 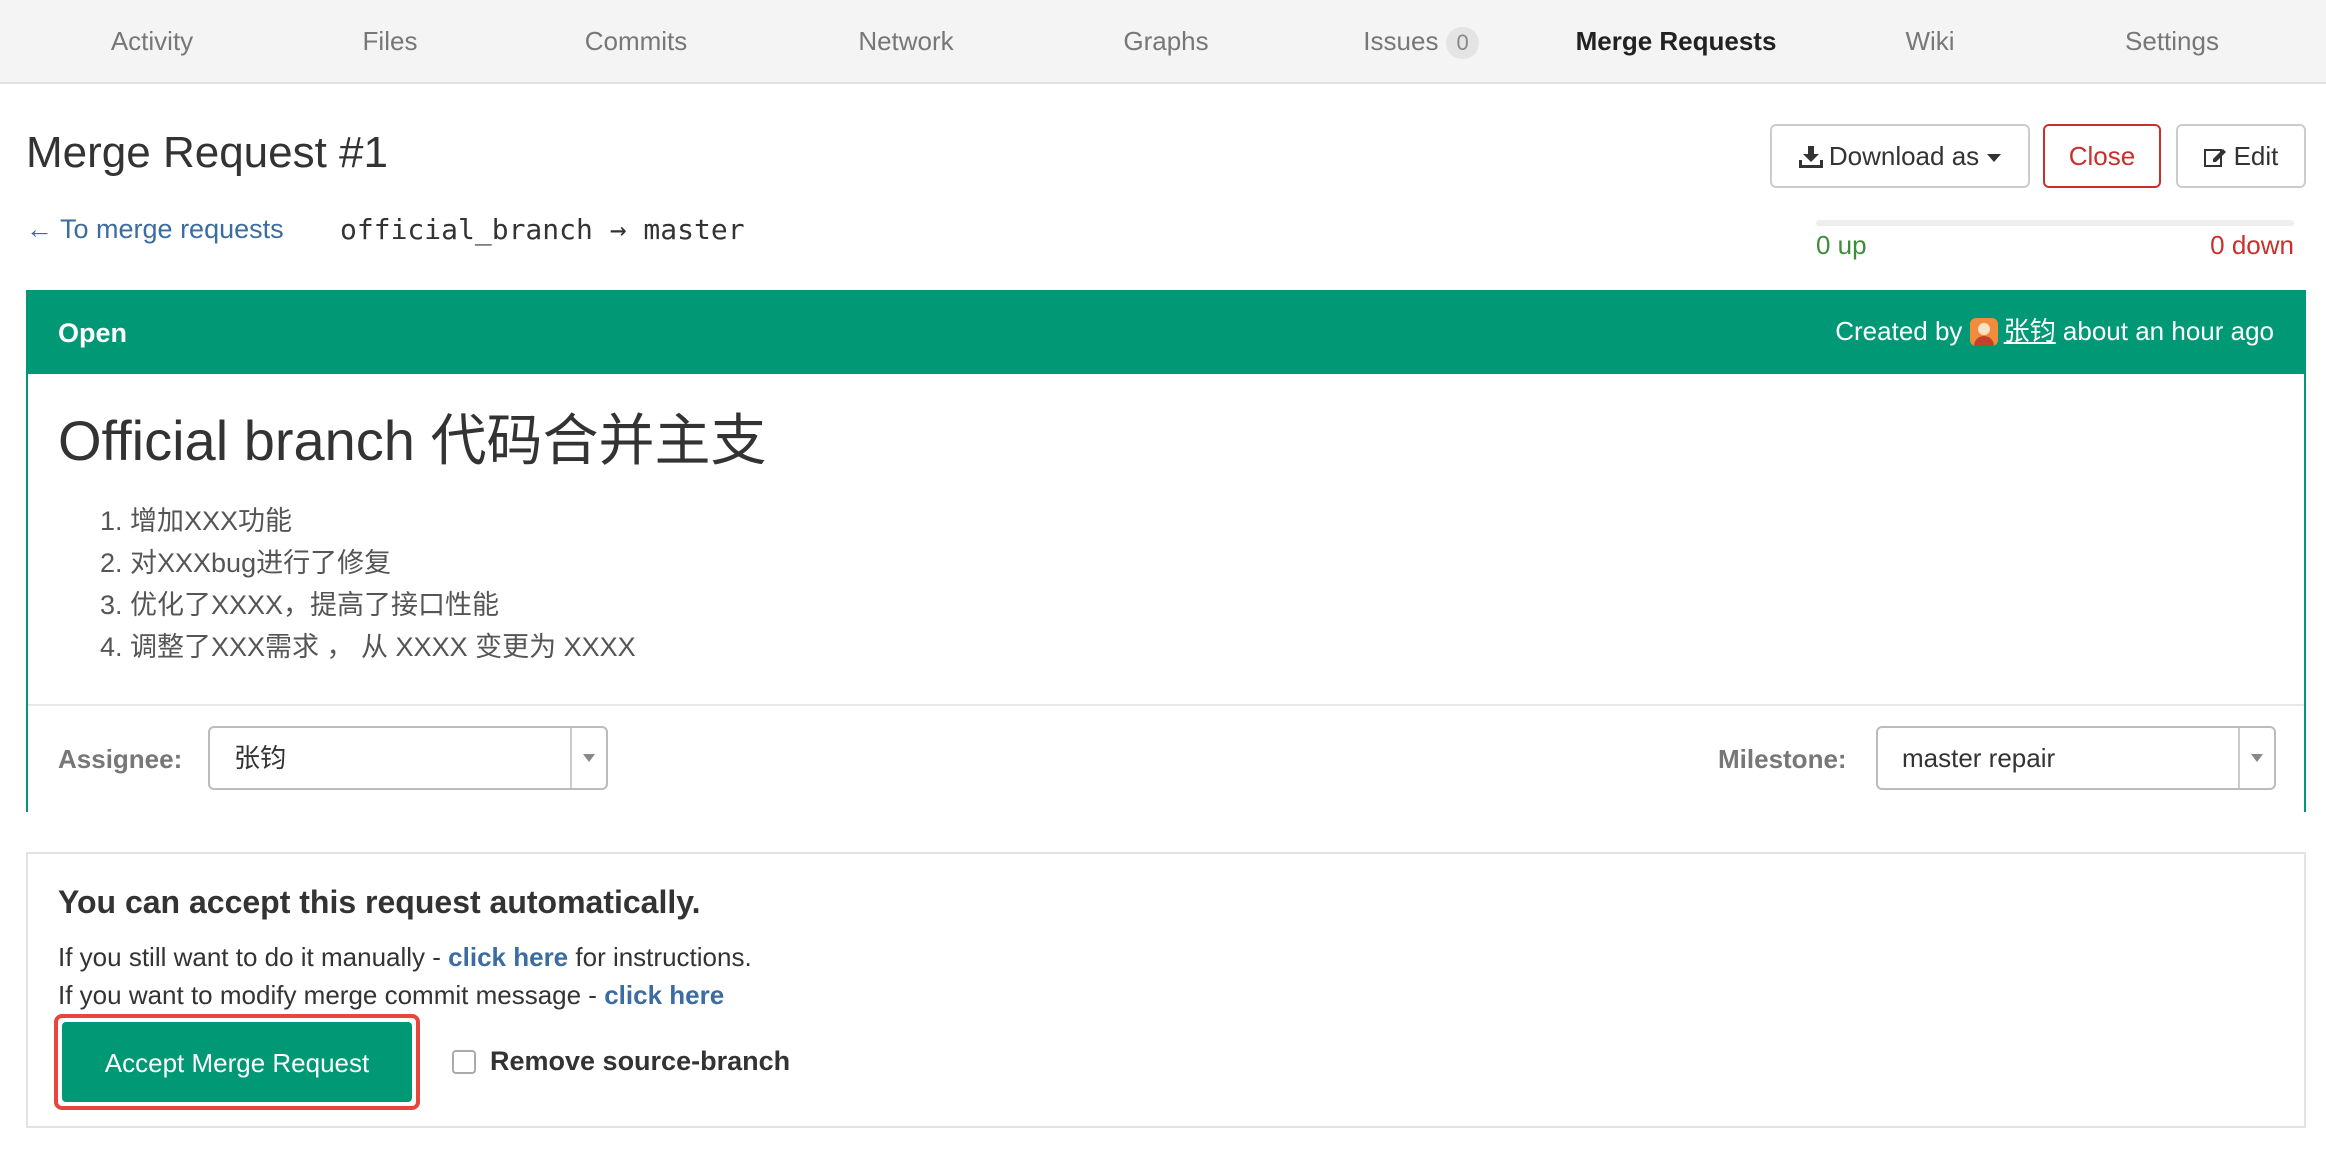 I want to click on manual-instructions-link: click here, so click(x=508, y=957).